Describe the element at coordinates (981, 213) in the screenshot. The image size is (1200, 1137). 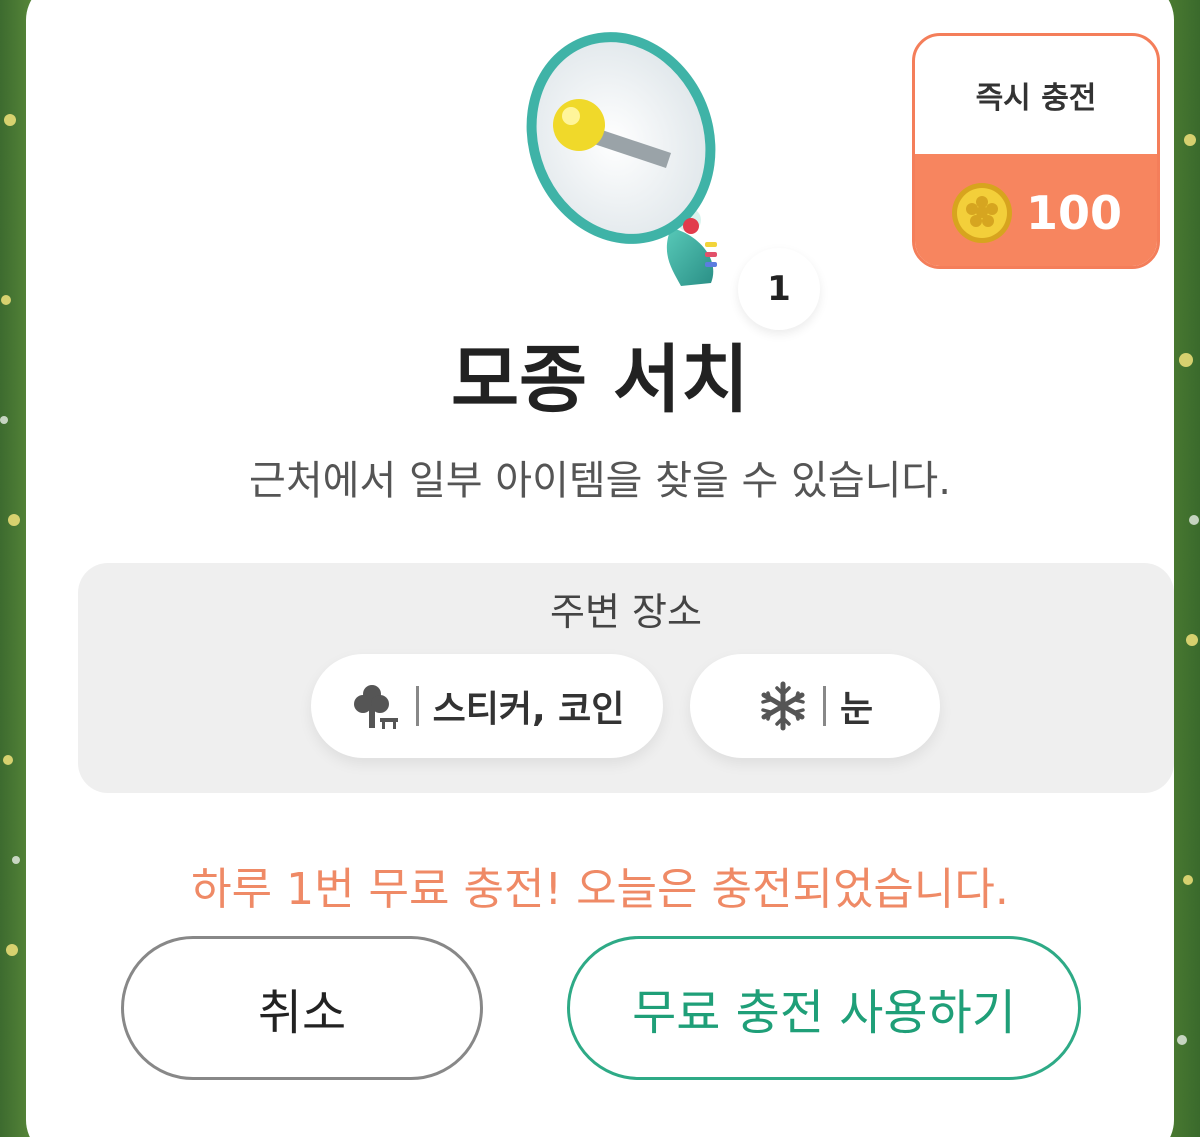
I see `coin-icon` at that location.